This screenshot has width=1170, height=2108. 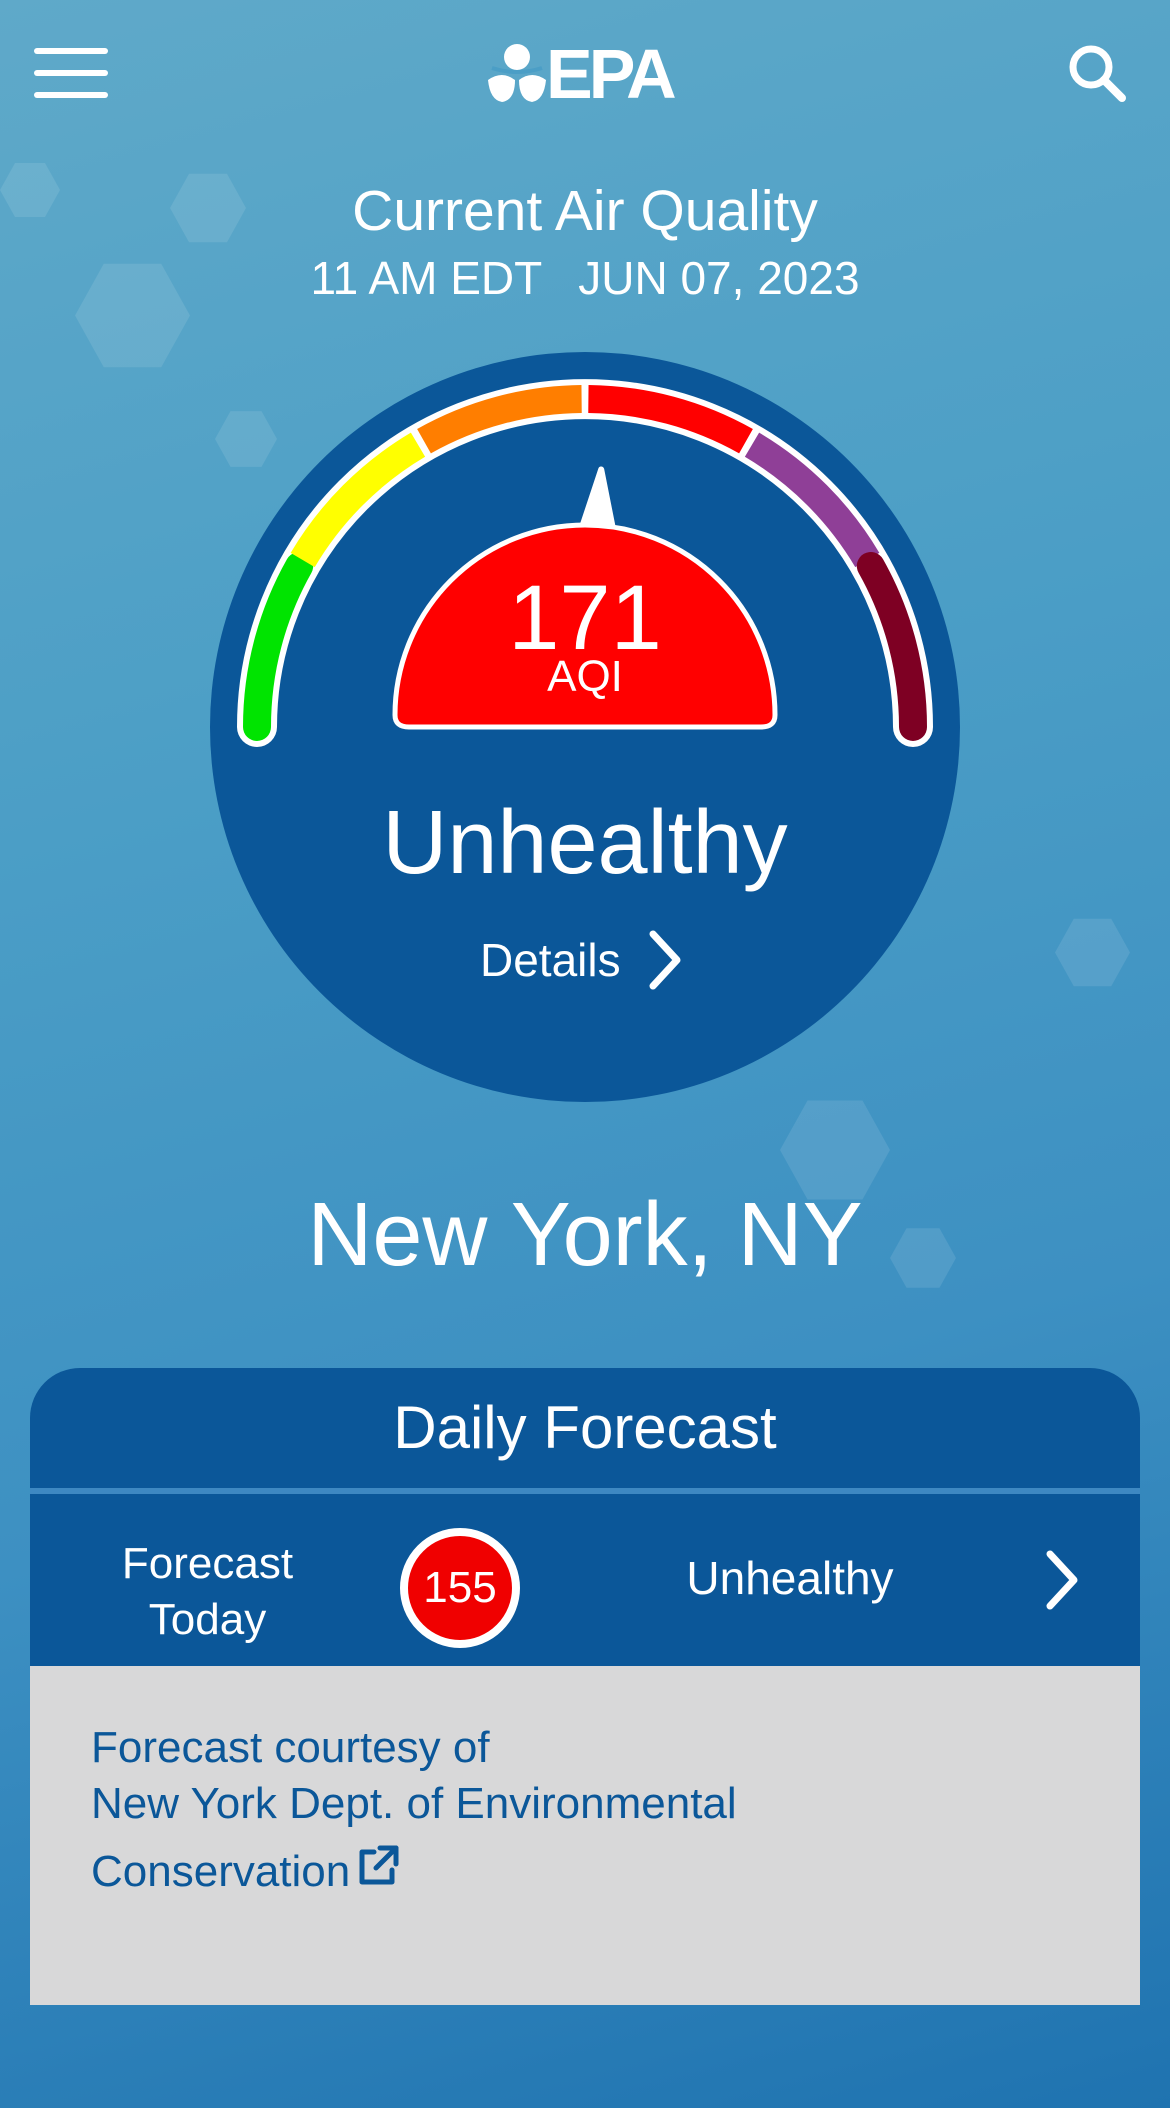 I want to click on aqi-category: Unhealthy, so click(x=585, y=843).